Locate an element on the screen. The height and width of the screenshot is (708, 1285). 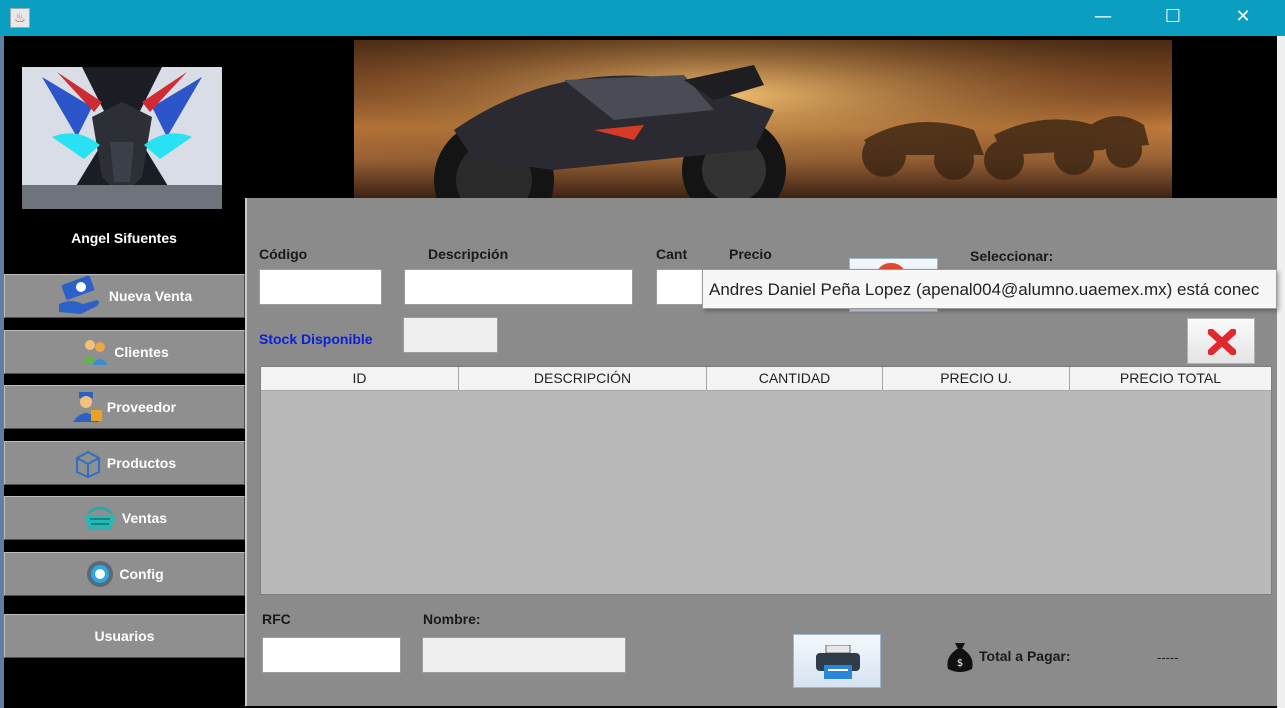
column-header-cantidad: CANTIDAD is located at coordinates (795, 378).